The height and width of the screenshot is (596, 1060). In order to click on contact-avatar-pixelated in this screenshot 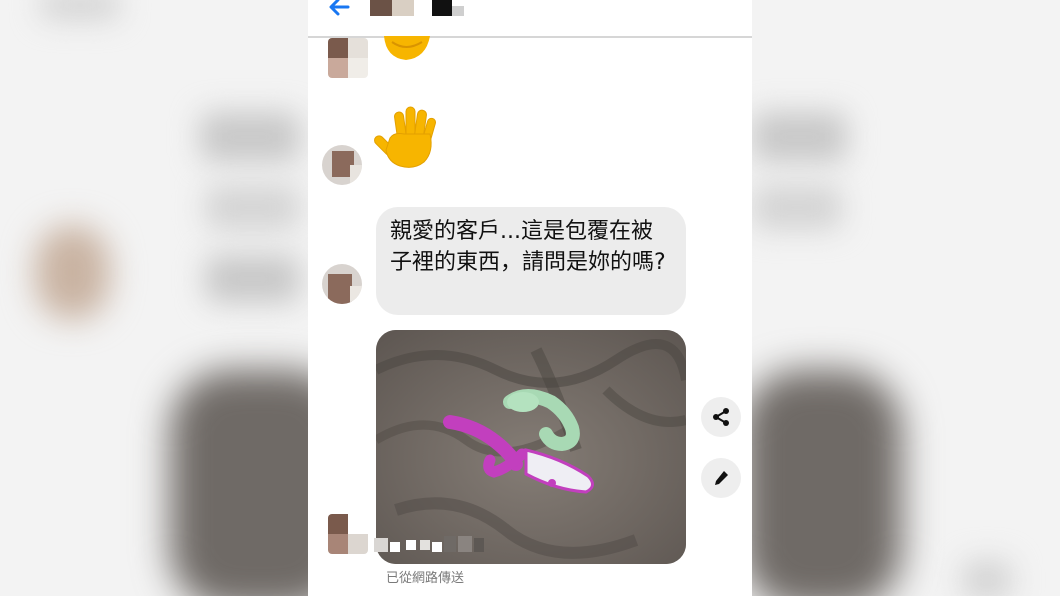, I will do `click(392, 8)`.